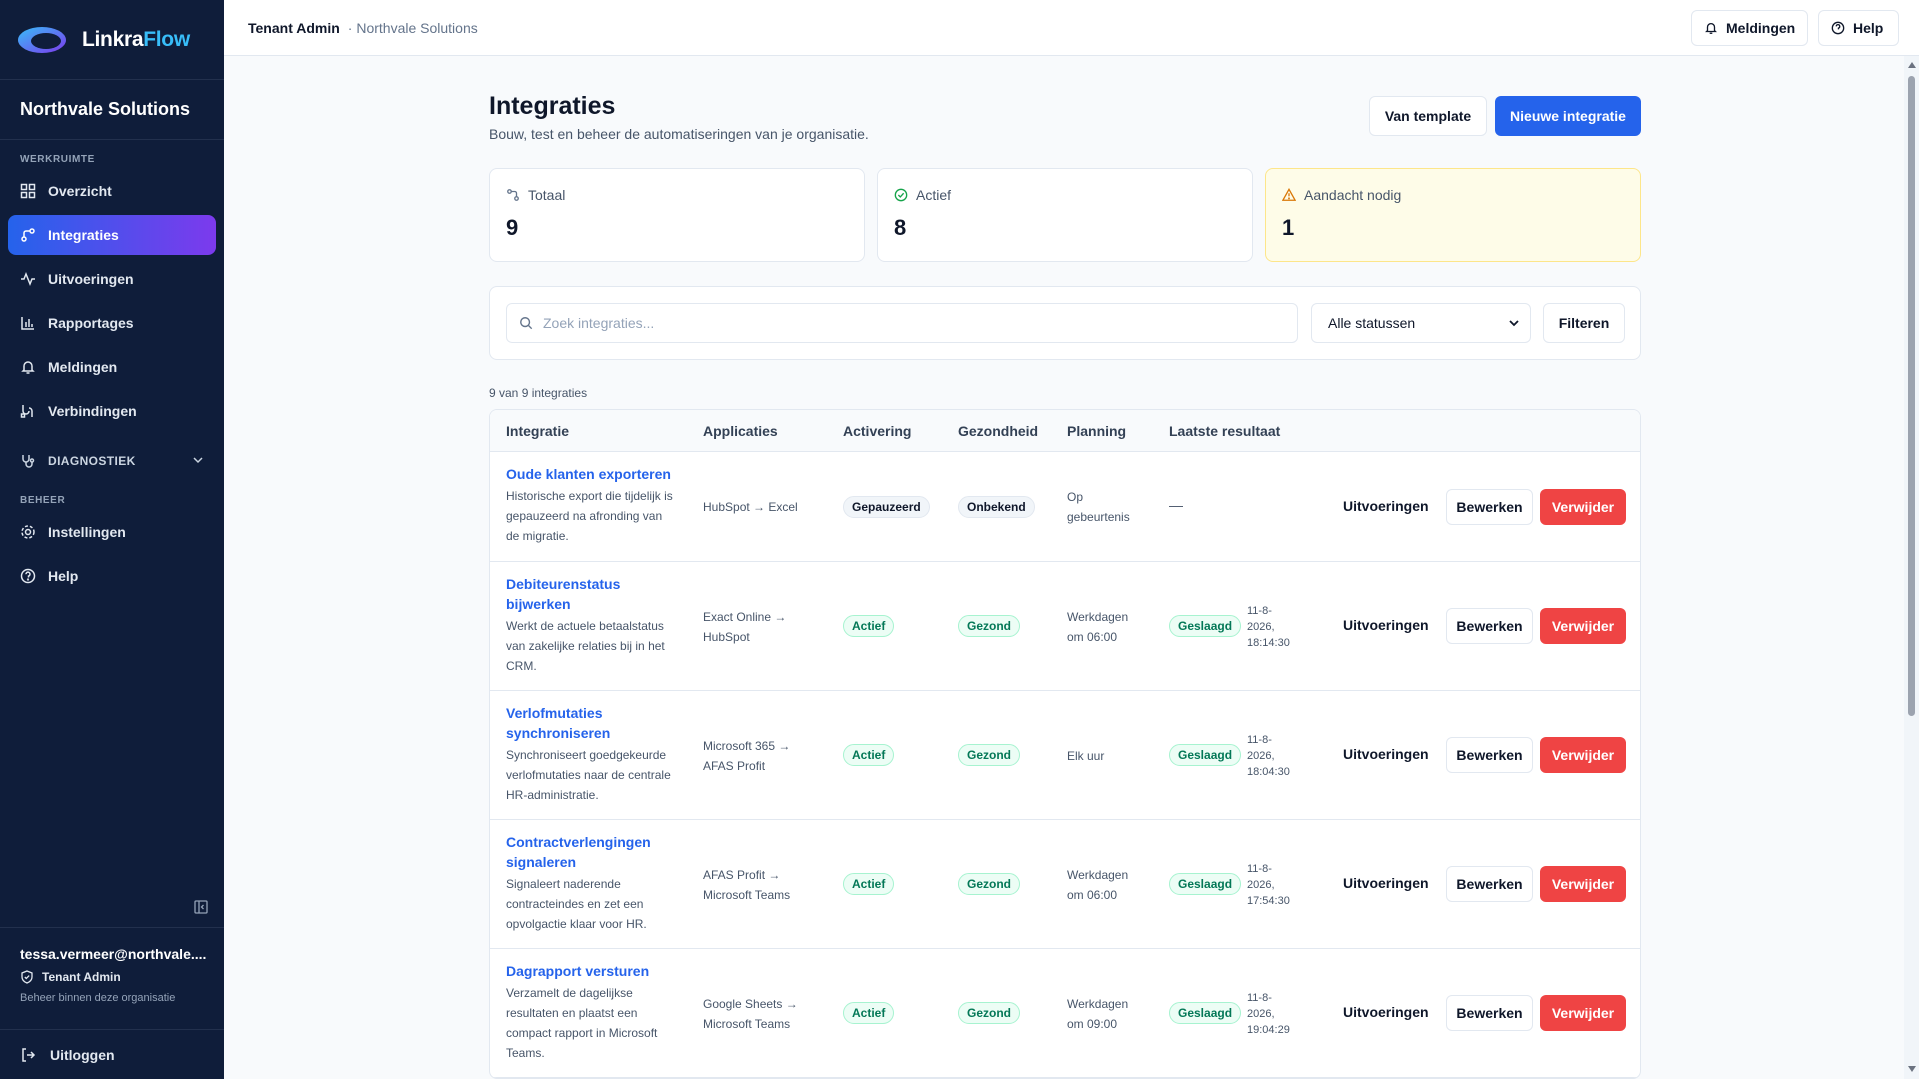 Image resolution: width=1919 pixels, height=1079 pixels. What do you see at coordinates (740, 431) in the screenshot?
I see `column-header: Applicaties` at bounding box center [740, 431].